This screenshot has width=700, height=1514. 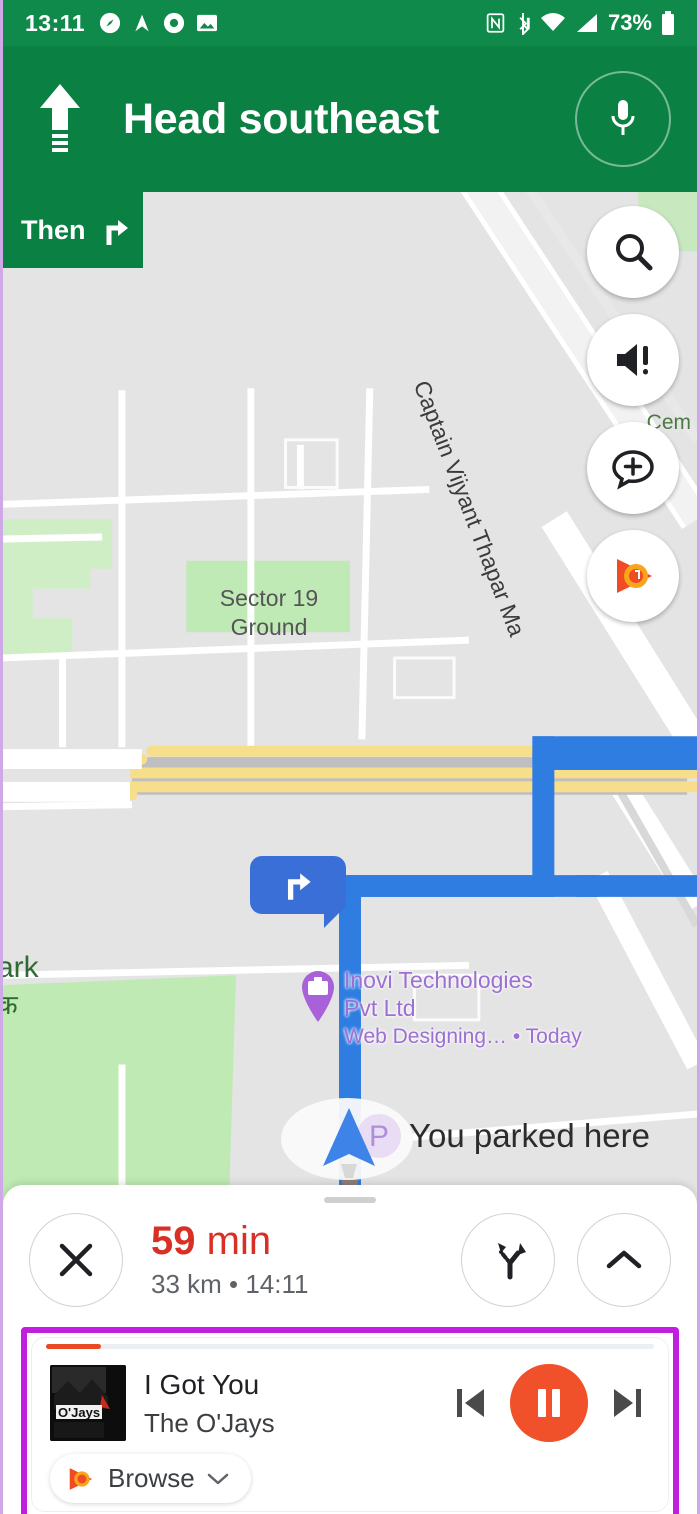 I want to click on status-bar-clock: 13:11, so click(x=55, y=22).